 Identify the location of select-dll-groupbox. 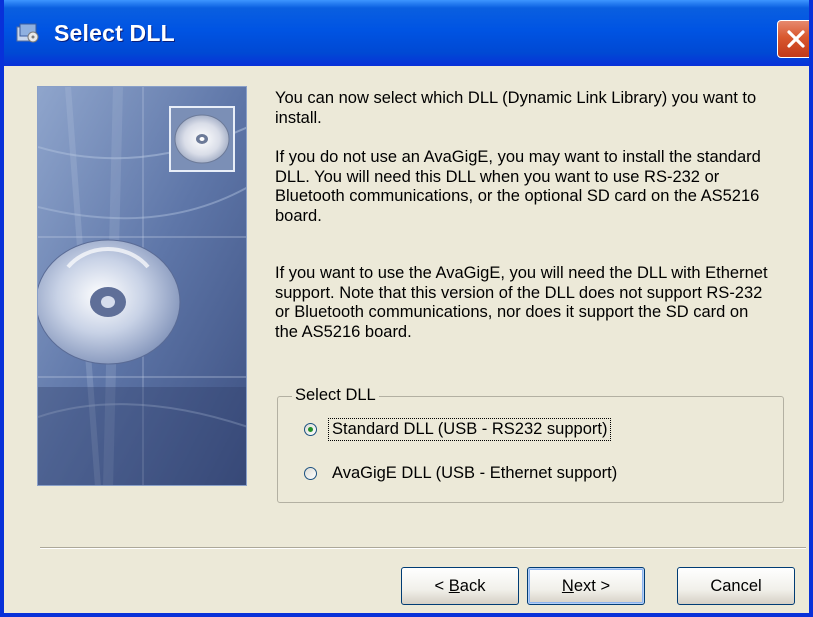
(530, 449).